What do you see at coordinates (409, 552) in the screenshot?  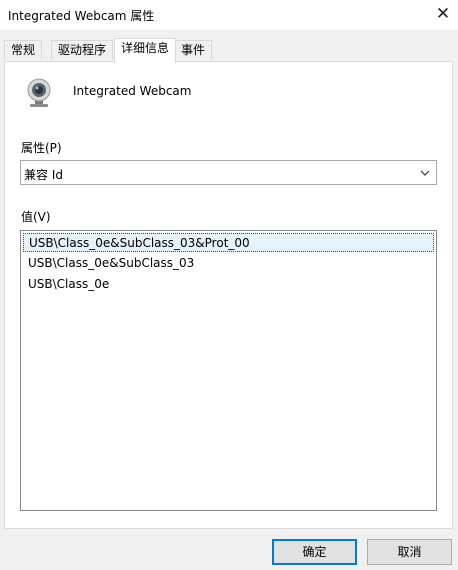 I see `cancel-button: 取消` at bounding box center [409, 552].